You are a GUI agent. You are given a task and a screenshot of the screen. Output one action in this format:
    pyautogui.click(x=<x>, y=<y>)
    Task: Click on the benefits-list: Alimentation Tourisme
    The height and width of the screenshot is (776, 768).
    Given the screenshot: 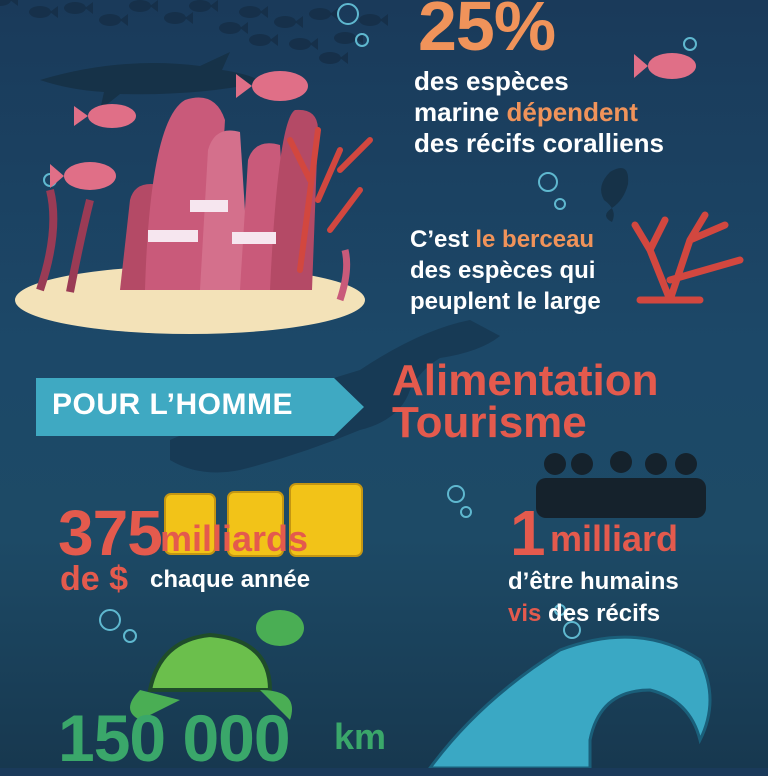 What is the action you would take?
    pyautogui.click(x=525, y=401)
    